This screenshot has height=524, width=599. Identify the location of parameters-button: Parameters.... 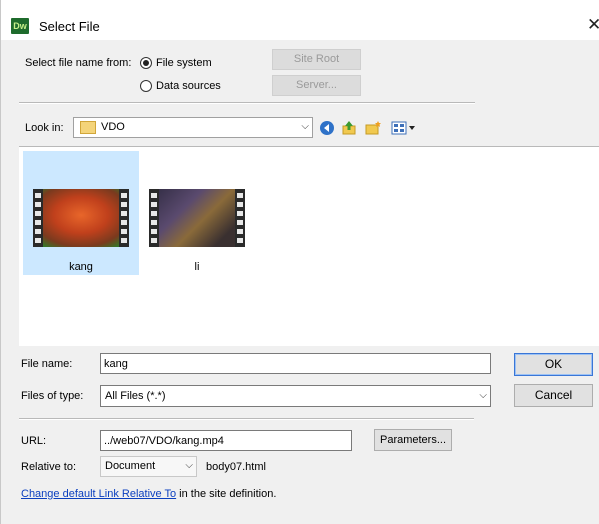
(413, 440).